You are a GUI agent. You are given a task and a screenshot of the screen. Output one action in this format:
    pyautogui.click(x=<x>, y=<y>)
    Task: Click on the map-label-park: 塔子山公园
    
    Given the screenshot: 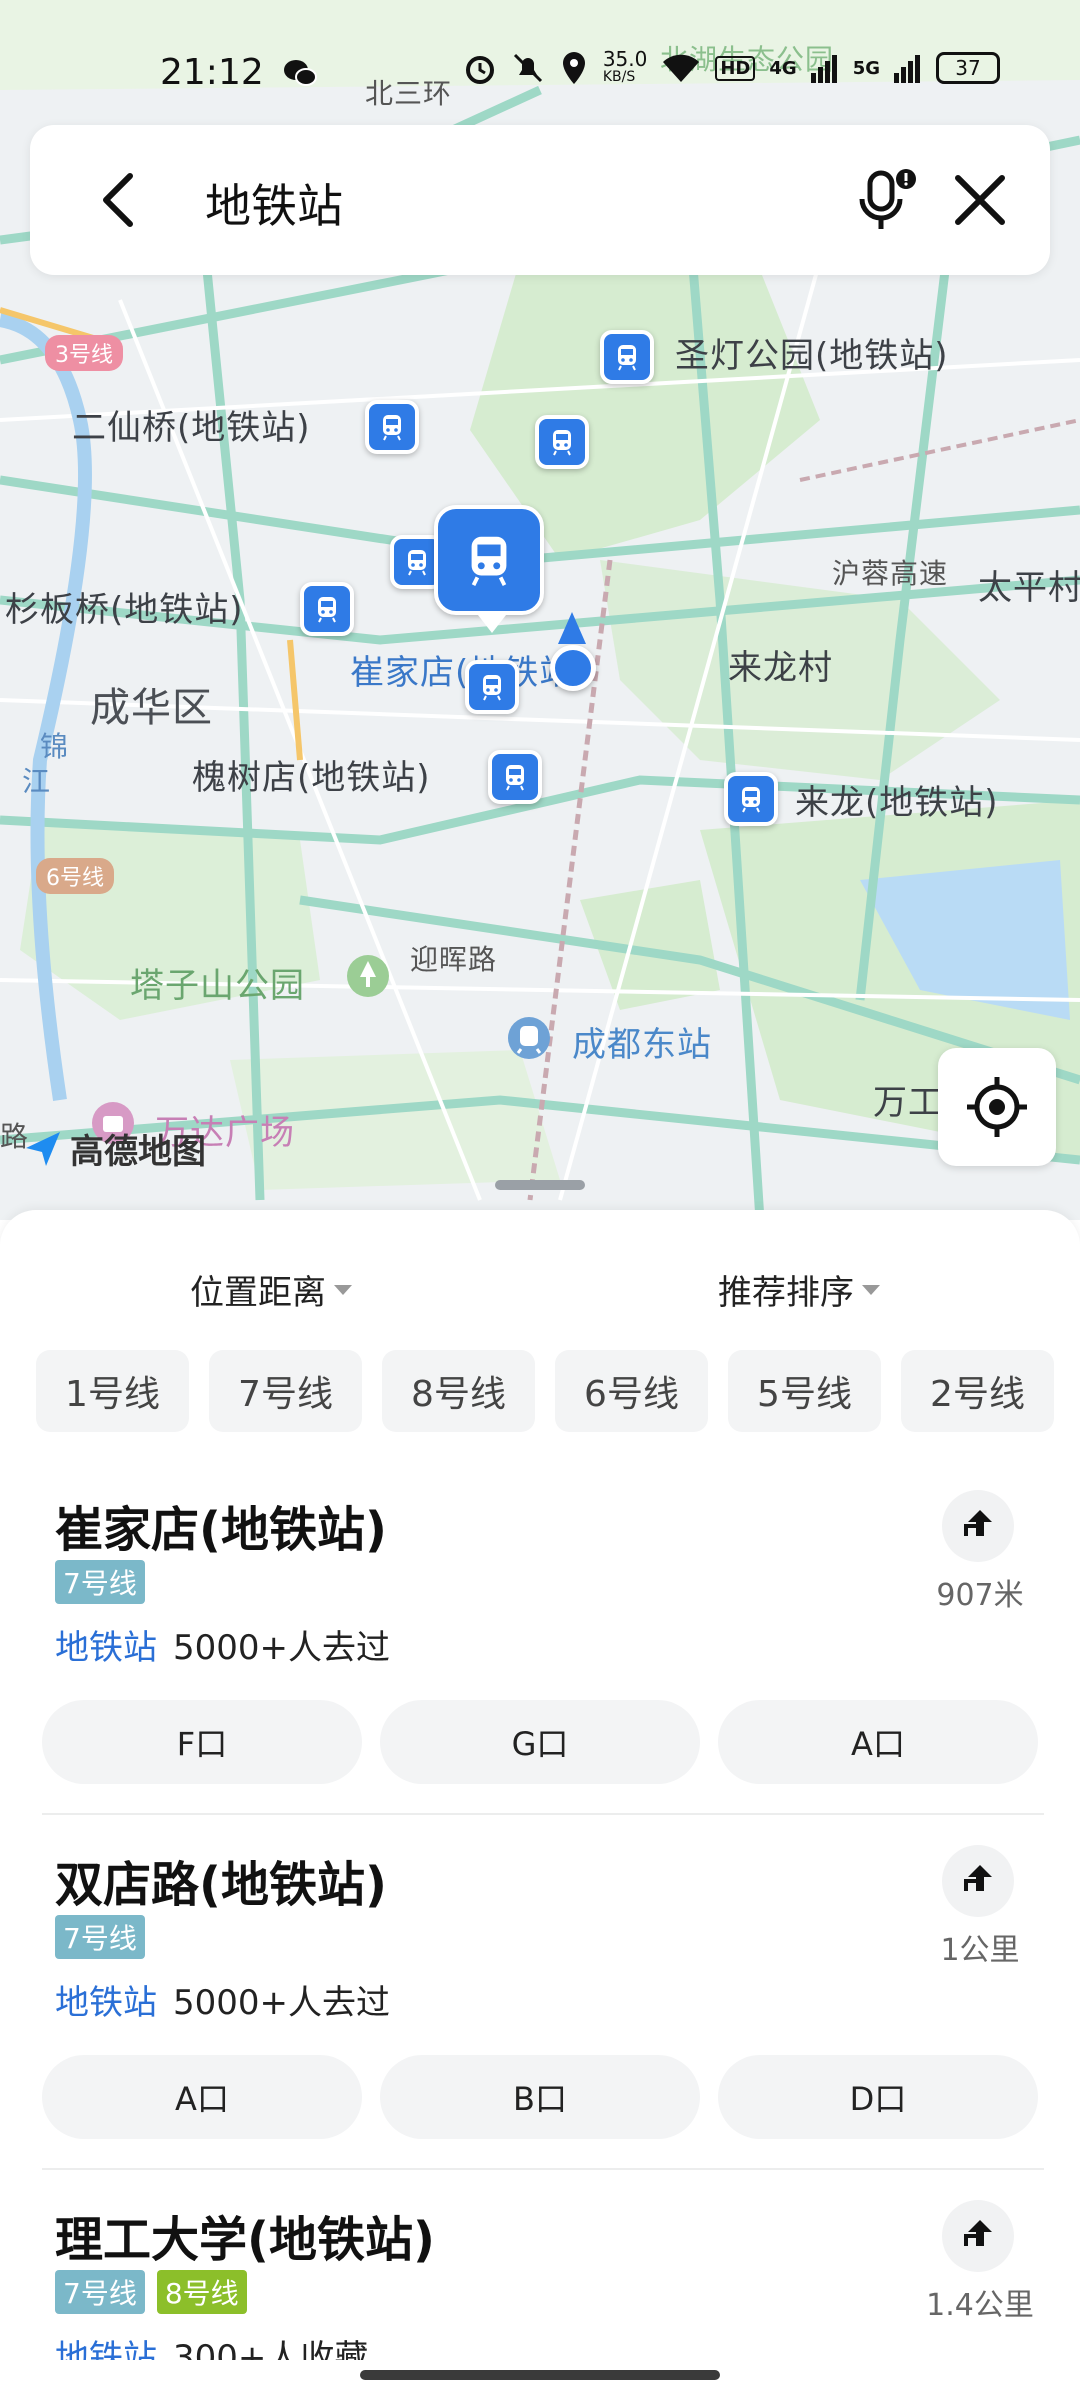 What is the action you would take?
    pyautogui.click(x=217, y=986)
    